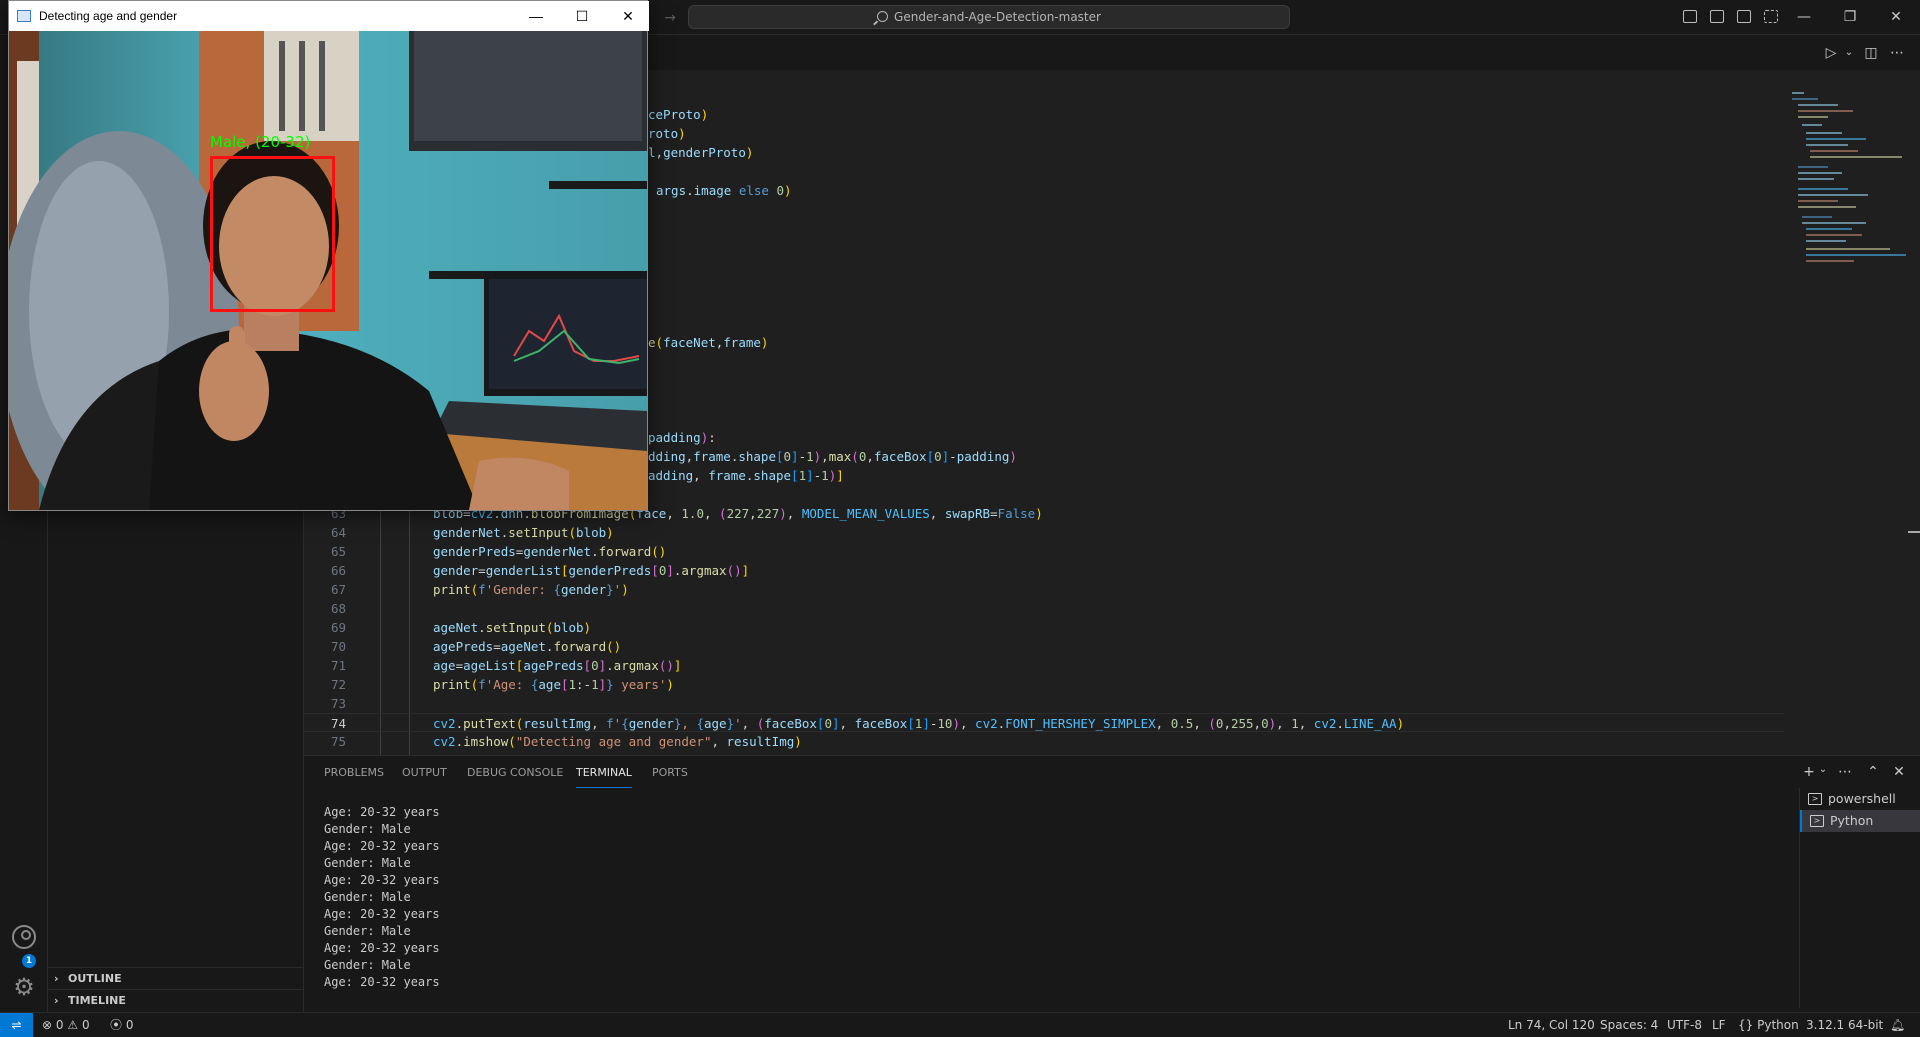 The image size is (1920, 1037). I want to click on minimap, so click(1850, 423).